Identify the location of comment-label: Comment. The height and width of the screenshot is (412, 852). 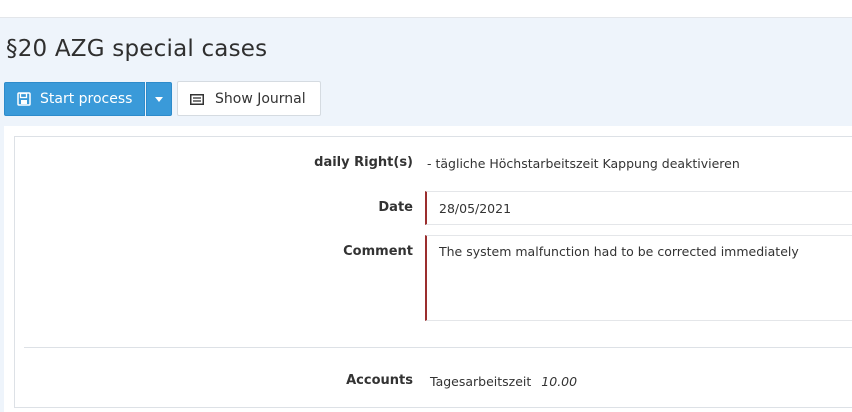
(378, 251).